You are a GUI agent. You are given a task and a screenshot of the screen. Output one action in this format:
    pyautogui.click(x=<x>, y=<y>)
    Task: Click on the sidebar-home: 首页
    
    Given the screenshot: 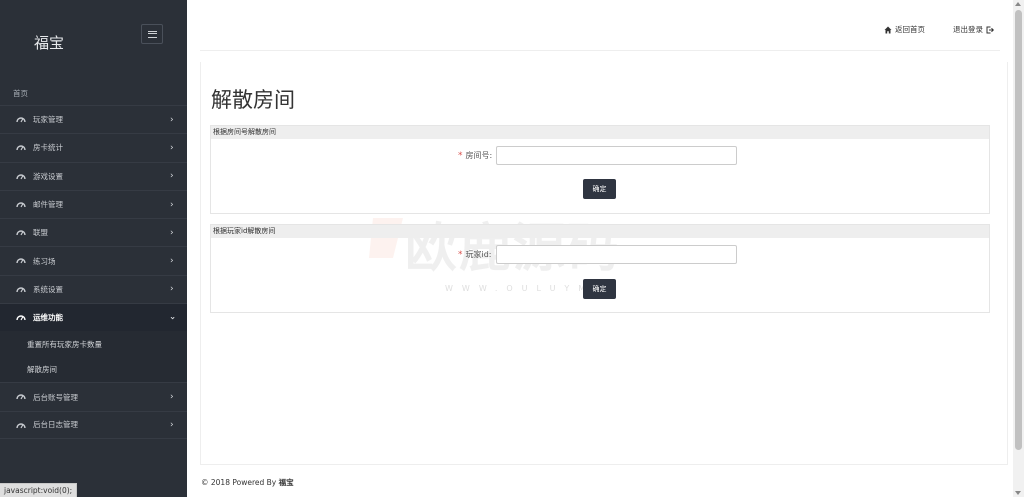 What is the action you would take?
    pyautogui.click(x=20, y=93)
    